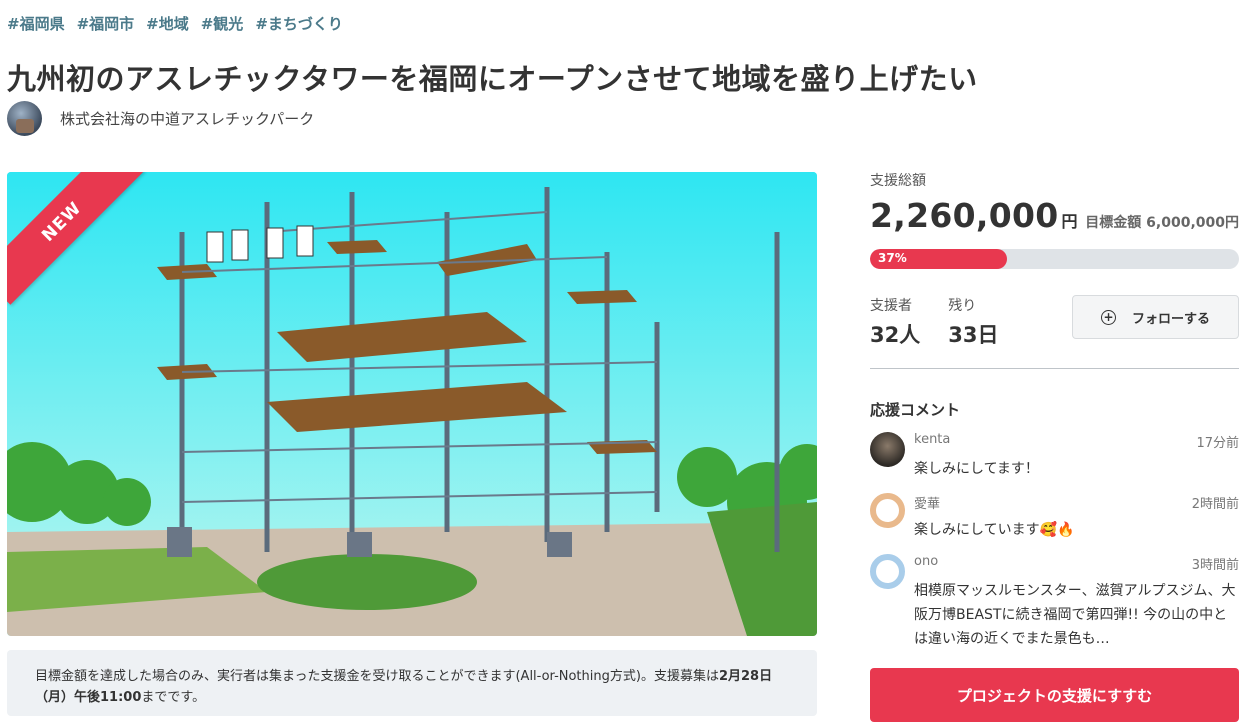 Image resolution: width=1253 pixels, height=725 pixels. What do you see at coordinates (973, 322) in the screenshot?
I see `remaining-stat: 残り 33日` at bounding box center [973, 322].